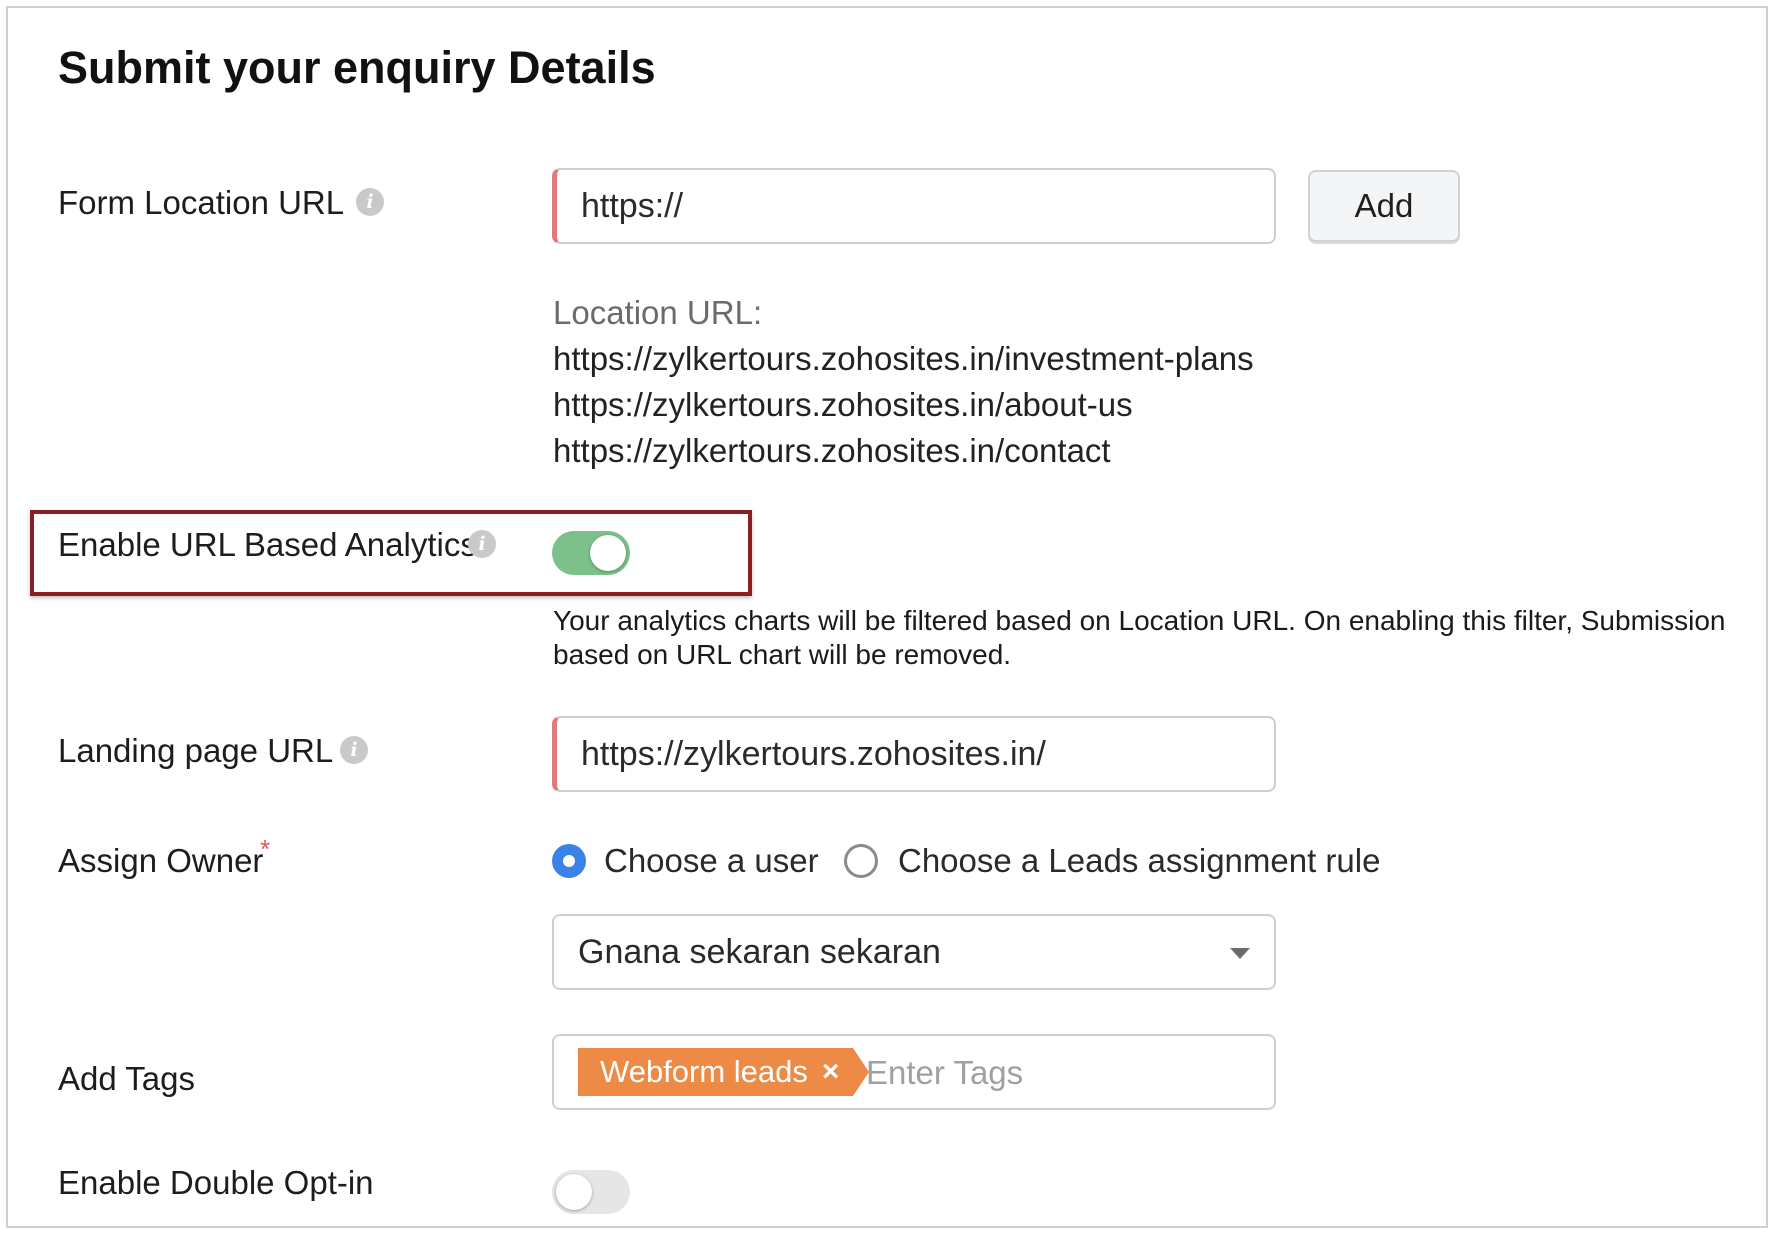  What do you see at coordinates (196, 750) in the screenshot?
I see `landing-page-url-label: Landing page URL` at bounding box center [196, 750].